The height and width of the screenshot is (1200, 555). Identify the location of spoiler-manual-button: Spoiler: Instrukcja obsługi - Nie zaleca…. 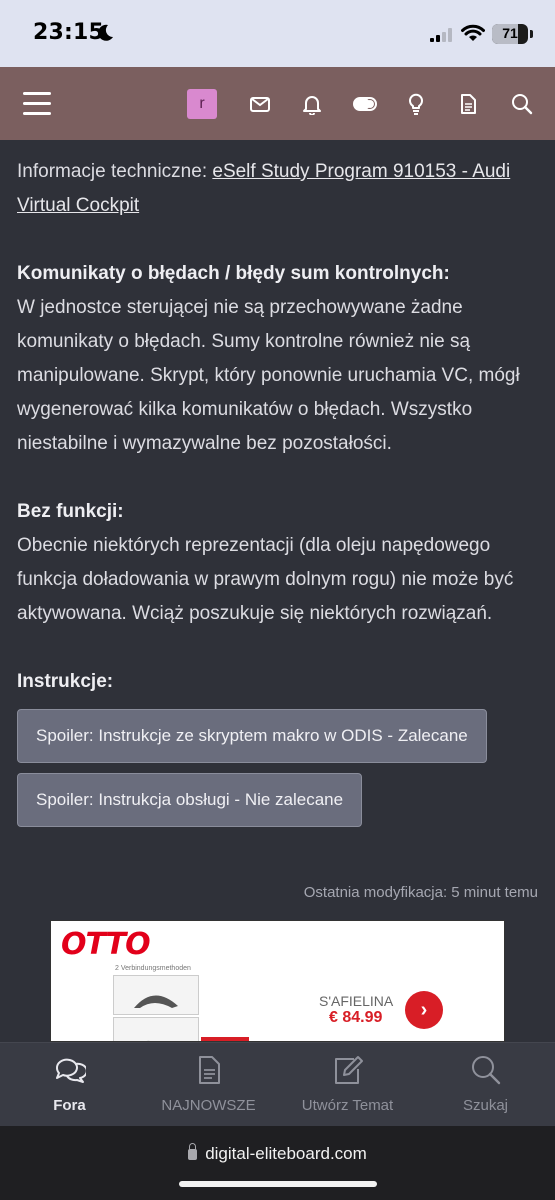
(190, 800).